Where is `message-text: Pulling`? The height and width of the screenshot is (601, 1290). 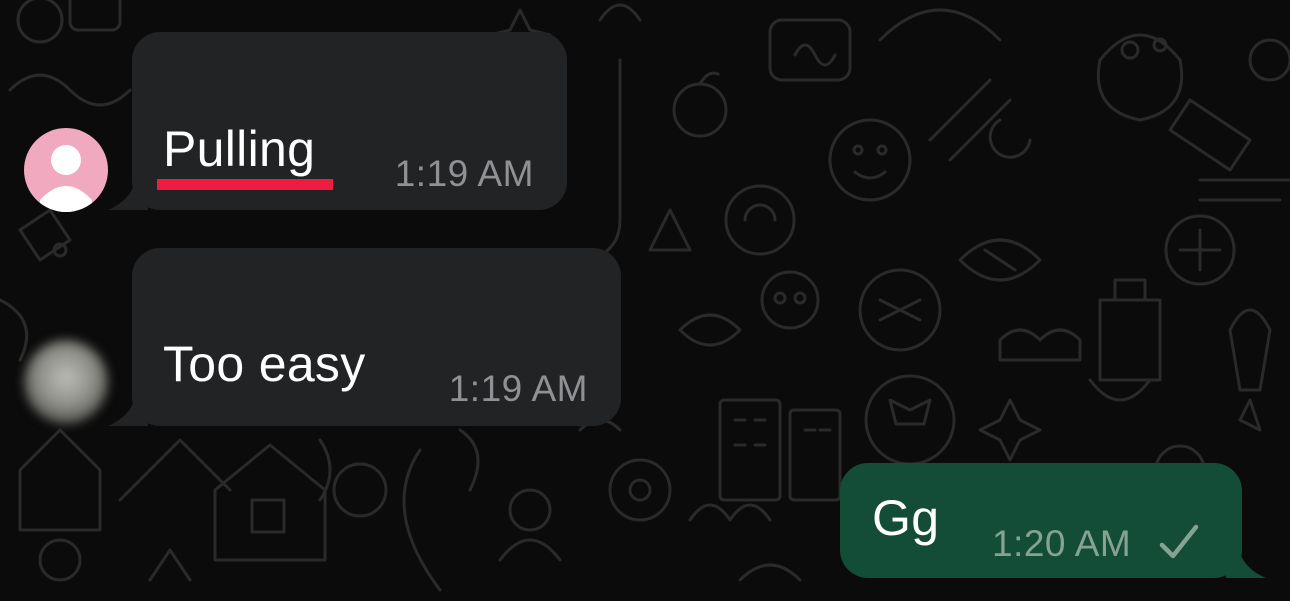 message-text: Pulling is located at coordinates (239, 149).